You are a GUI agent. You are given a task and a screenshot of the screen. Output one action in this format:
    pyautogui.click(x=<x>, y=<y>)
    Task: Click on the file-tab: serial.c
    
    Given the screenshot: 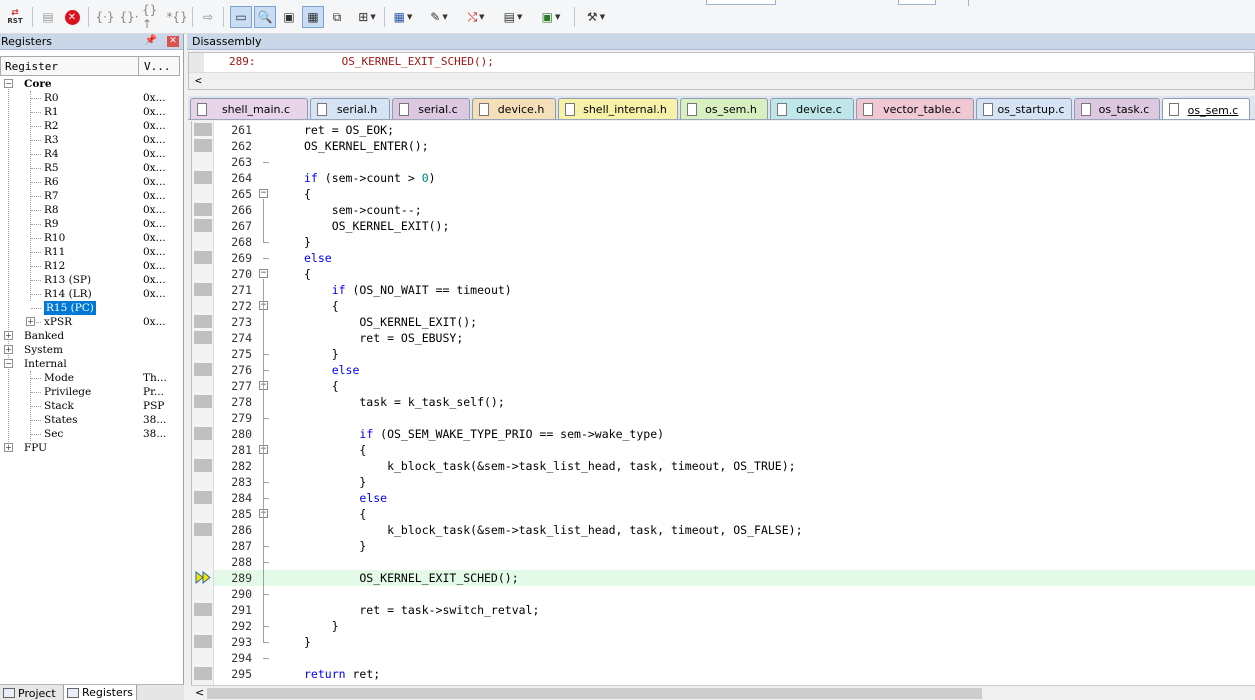 What is the action you would take?
    pyautogui.click(x=431, y=108)
    